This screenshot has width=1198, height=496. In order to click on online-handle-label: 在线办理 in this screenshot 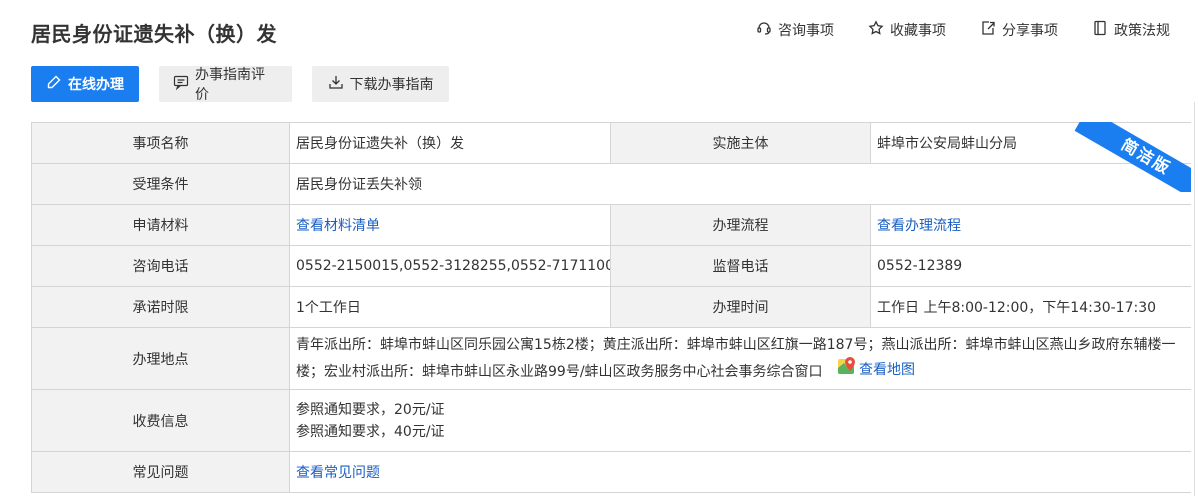, I will do `click(96, 85)`.